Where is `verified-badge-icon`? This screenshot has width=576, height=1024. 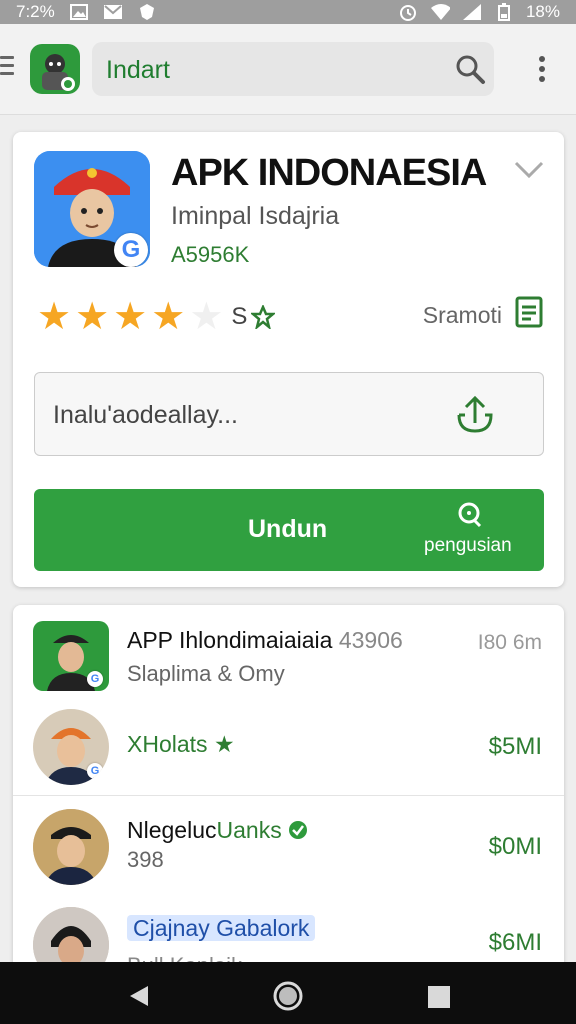
verified-badge-icon is located at coordinates (298, 830).